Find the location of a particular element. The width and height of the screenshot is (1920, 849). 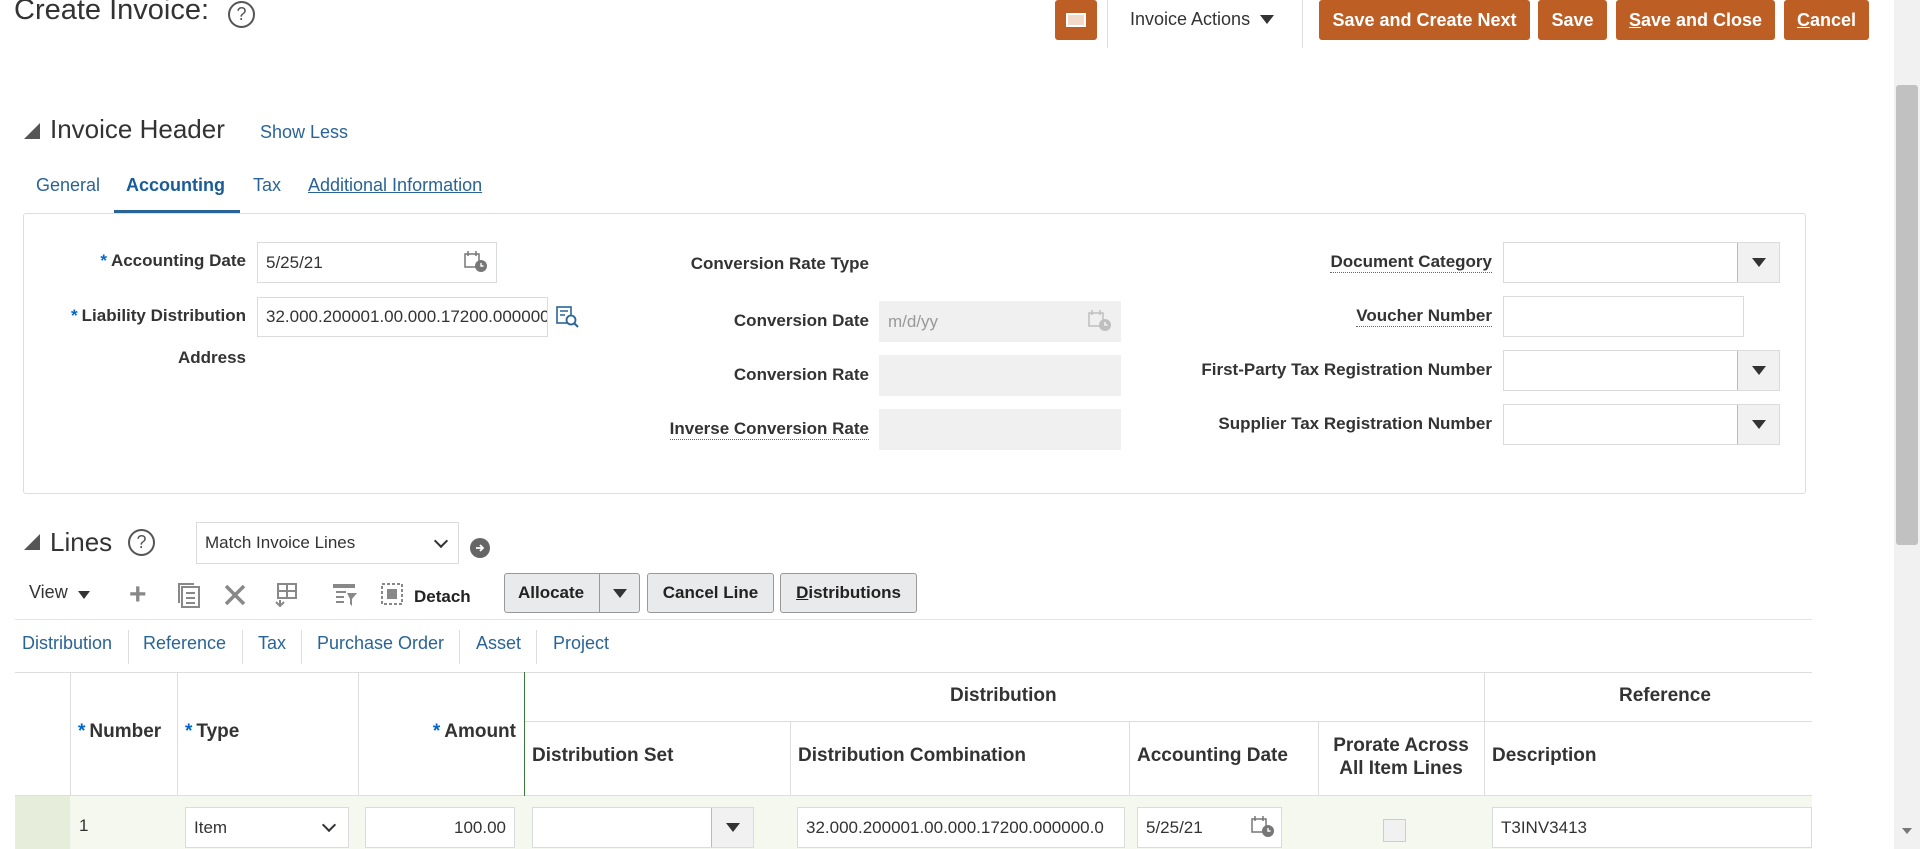

row-selector is located at coordinates (42, 822).